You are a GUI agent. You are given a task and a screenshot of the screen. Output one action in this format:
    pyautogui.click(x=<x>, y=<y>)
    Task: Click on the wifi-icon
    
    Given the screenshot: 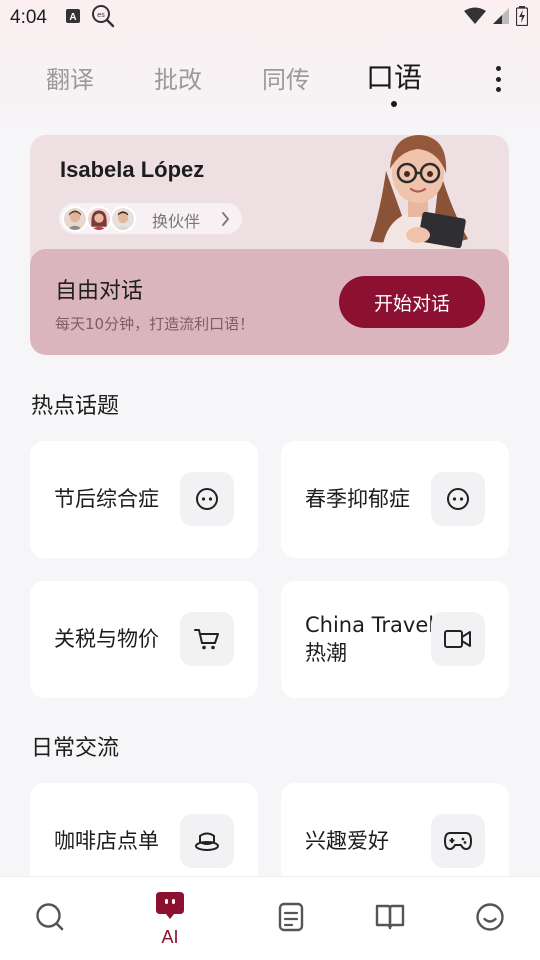 What is the action you would take?
    pyautogui.click(x=475, y=18)
    